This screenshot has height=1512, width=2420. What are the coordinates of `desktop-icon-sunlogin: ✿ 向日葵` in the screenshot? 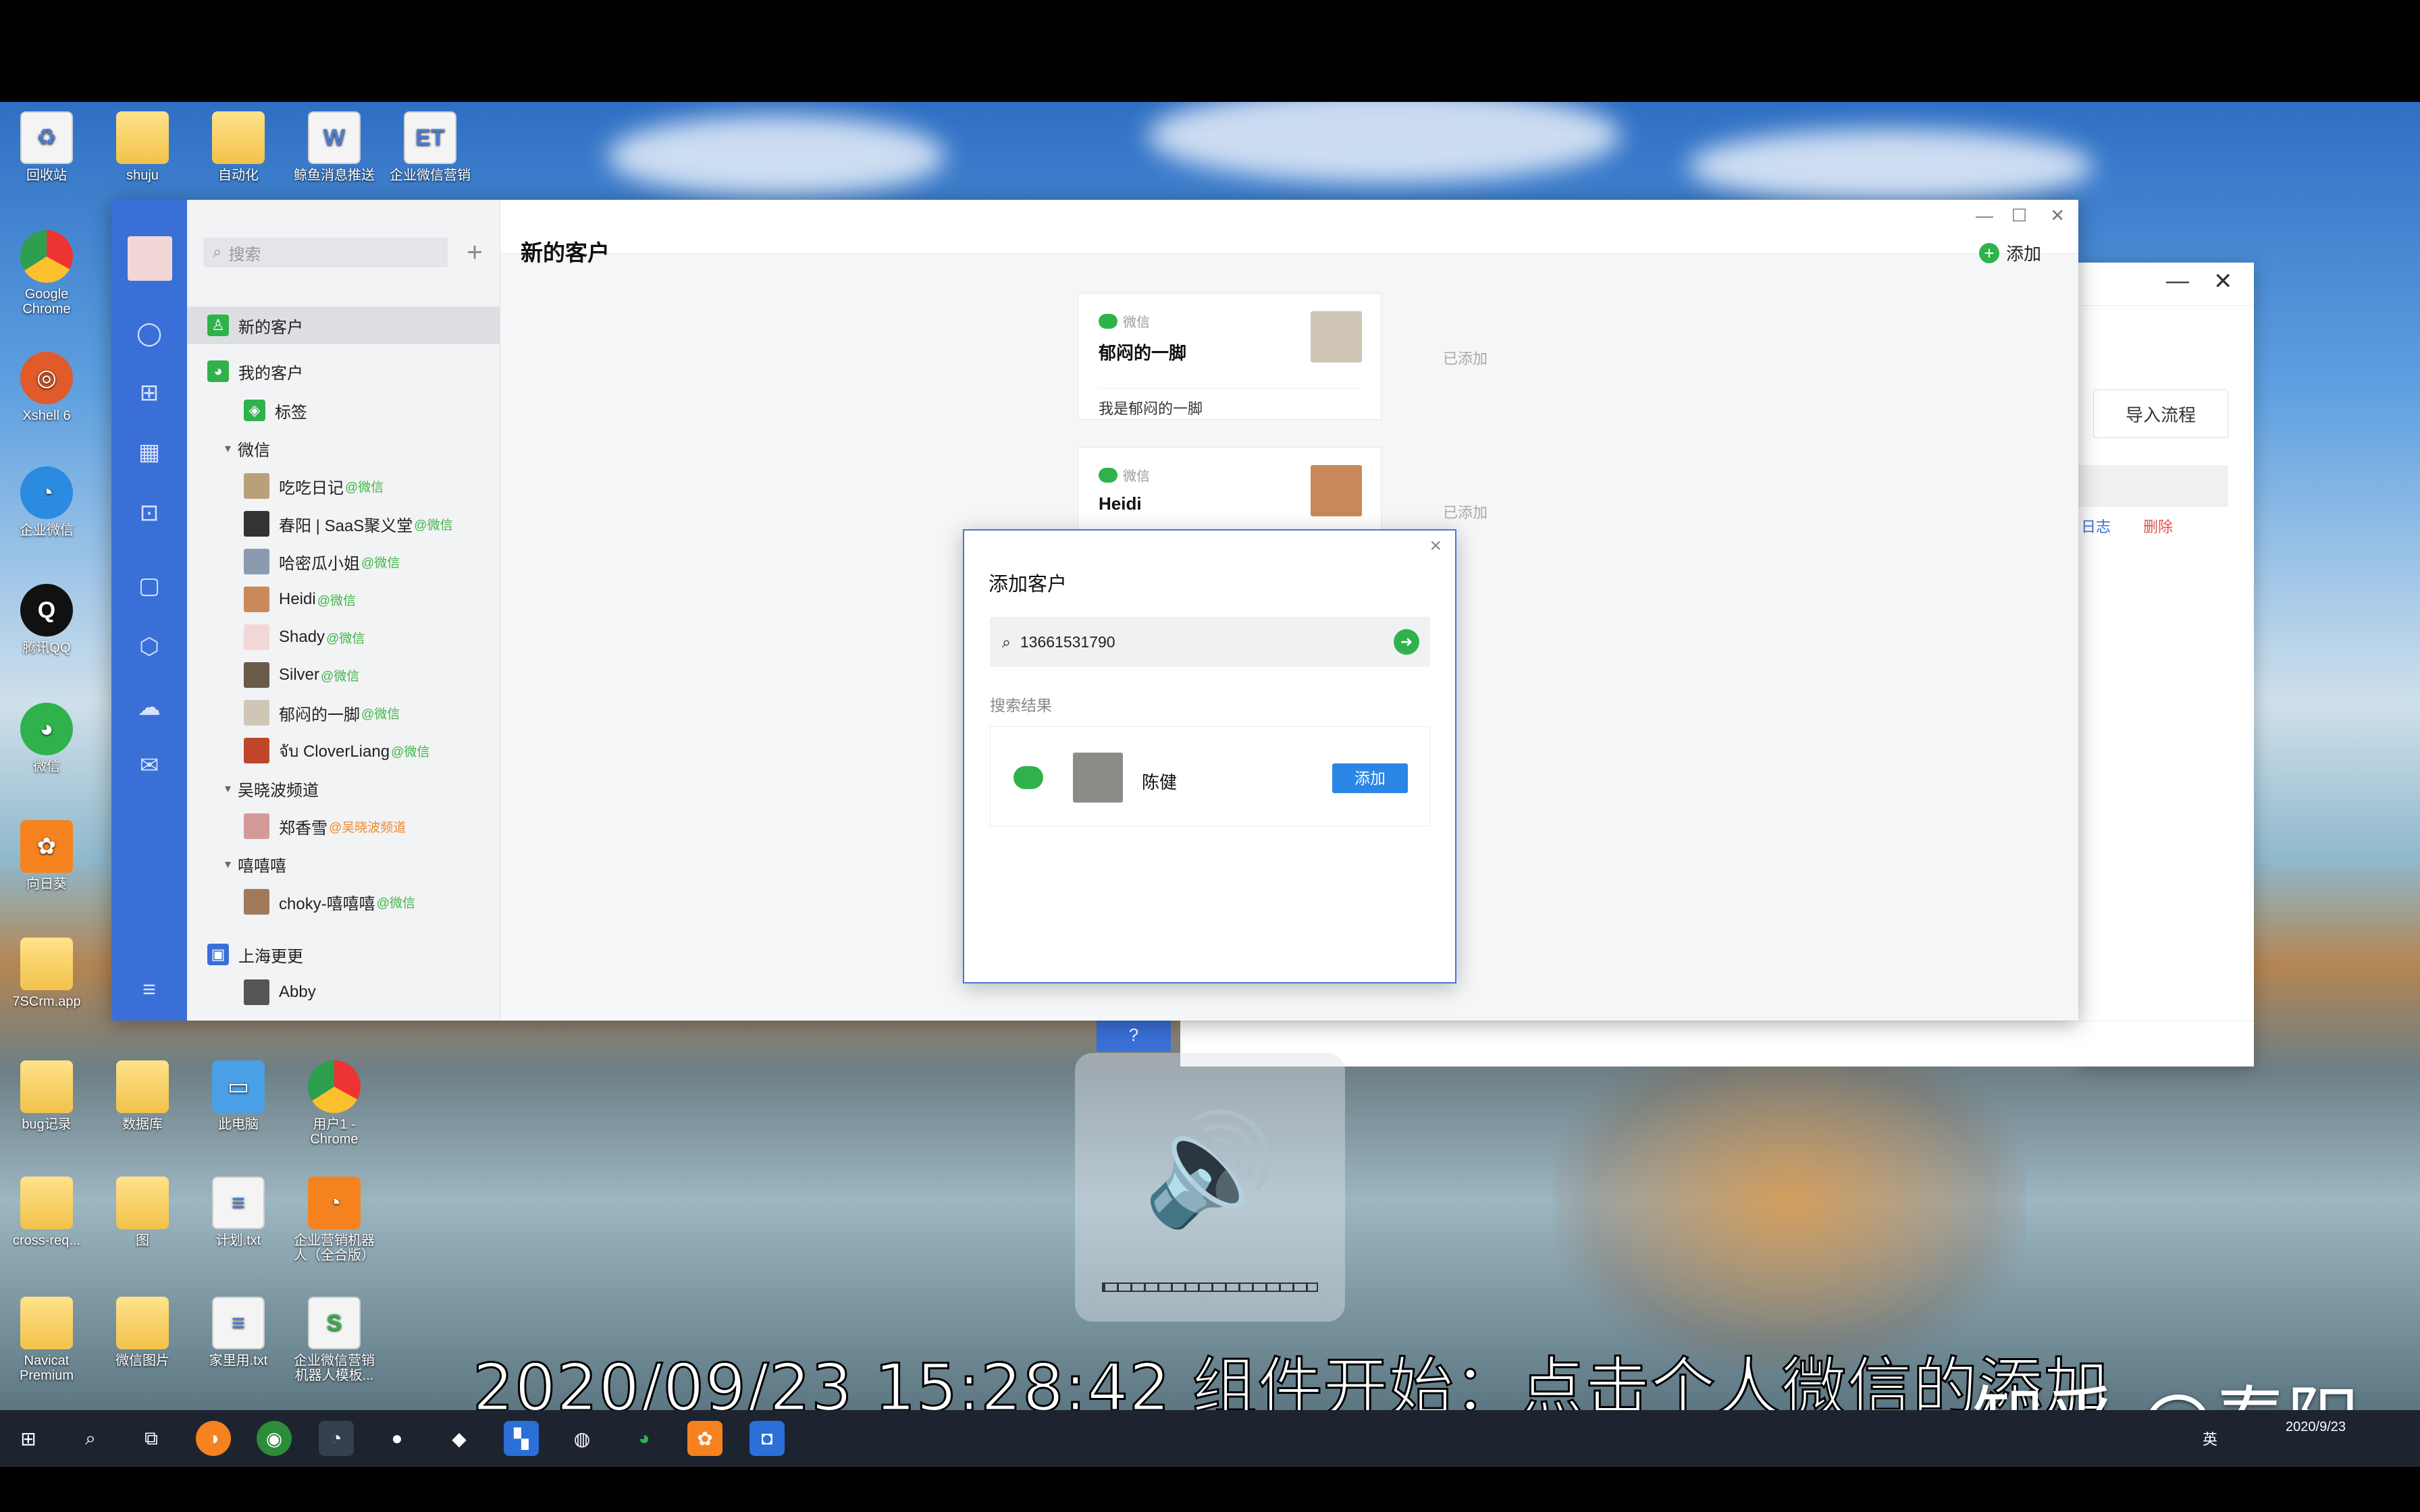 It's located at (46, 856).